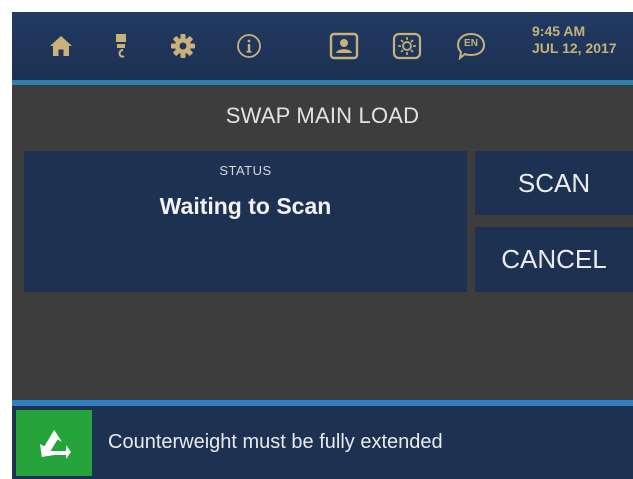  I want to click on scan-button: SCAN, so click(554, 183).